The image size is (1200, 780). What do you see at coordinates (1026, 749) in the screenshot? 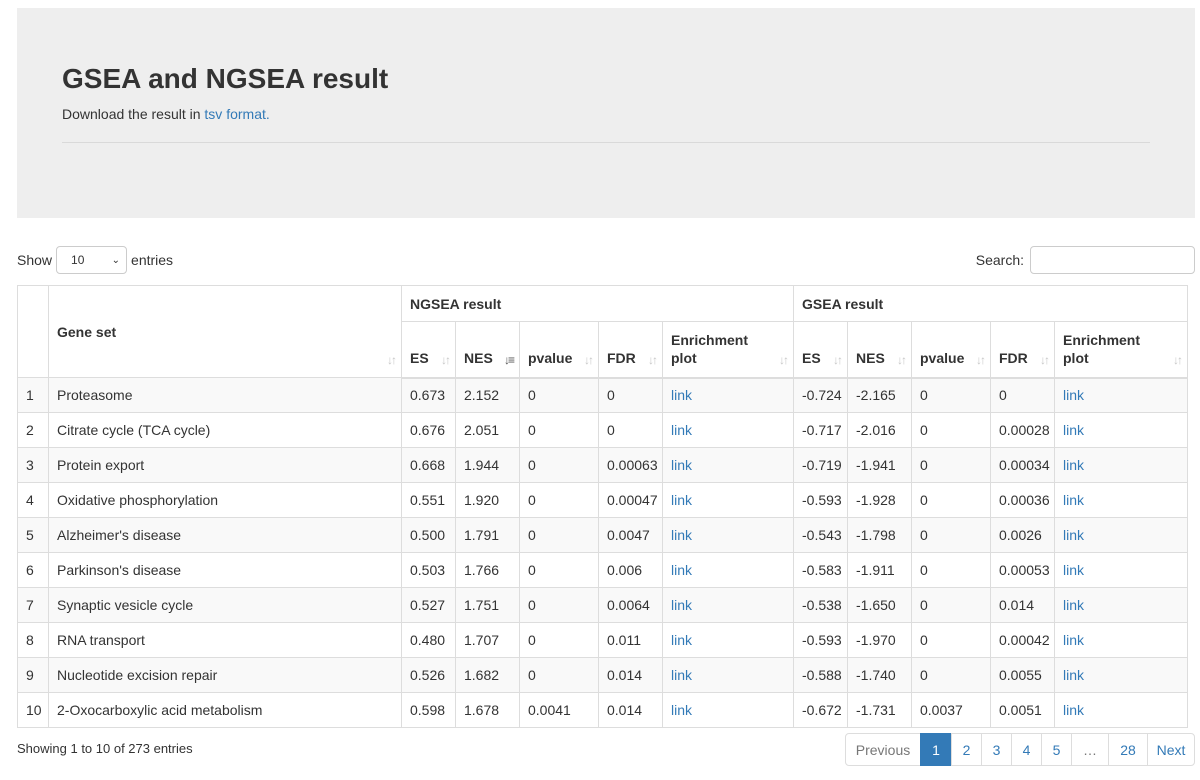
I see `page-button-4: 4` at bounding box center [1026, 749].